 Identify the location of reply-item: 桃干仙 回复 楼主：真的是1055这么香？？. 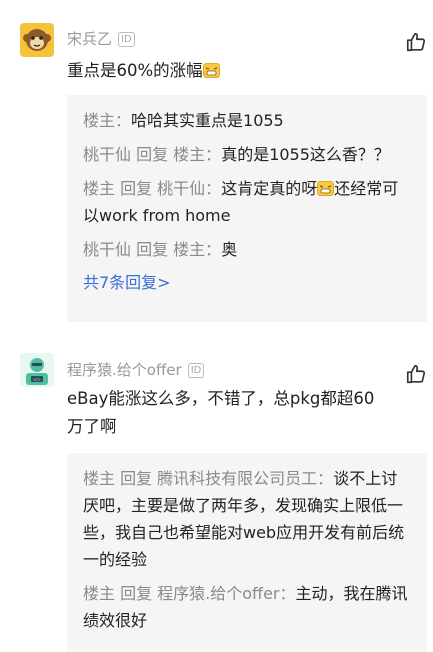
(247, 154).